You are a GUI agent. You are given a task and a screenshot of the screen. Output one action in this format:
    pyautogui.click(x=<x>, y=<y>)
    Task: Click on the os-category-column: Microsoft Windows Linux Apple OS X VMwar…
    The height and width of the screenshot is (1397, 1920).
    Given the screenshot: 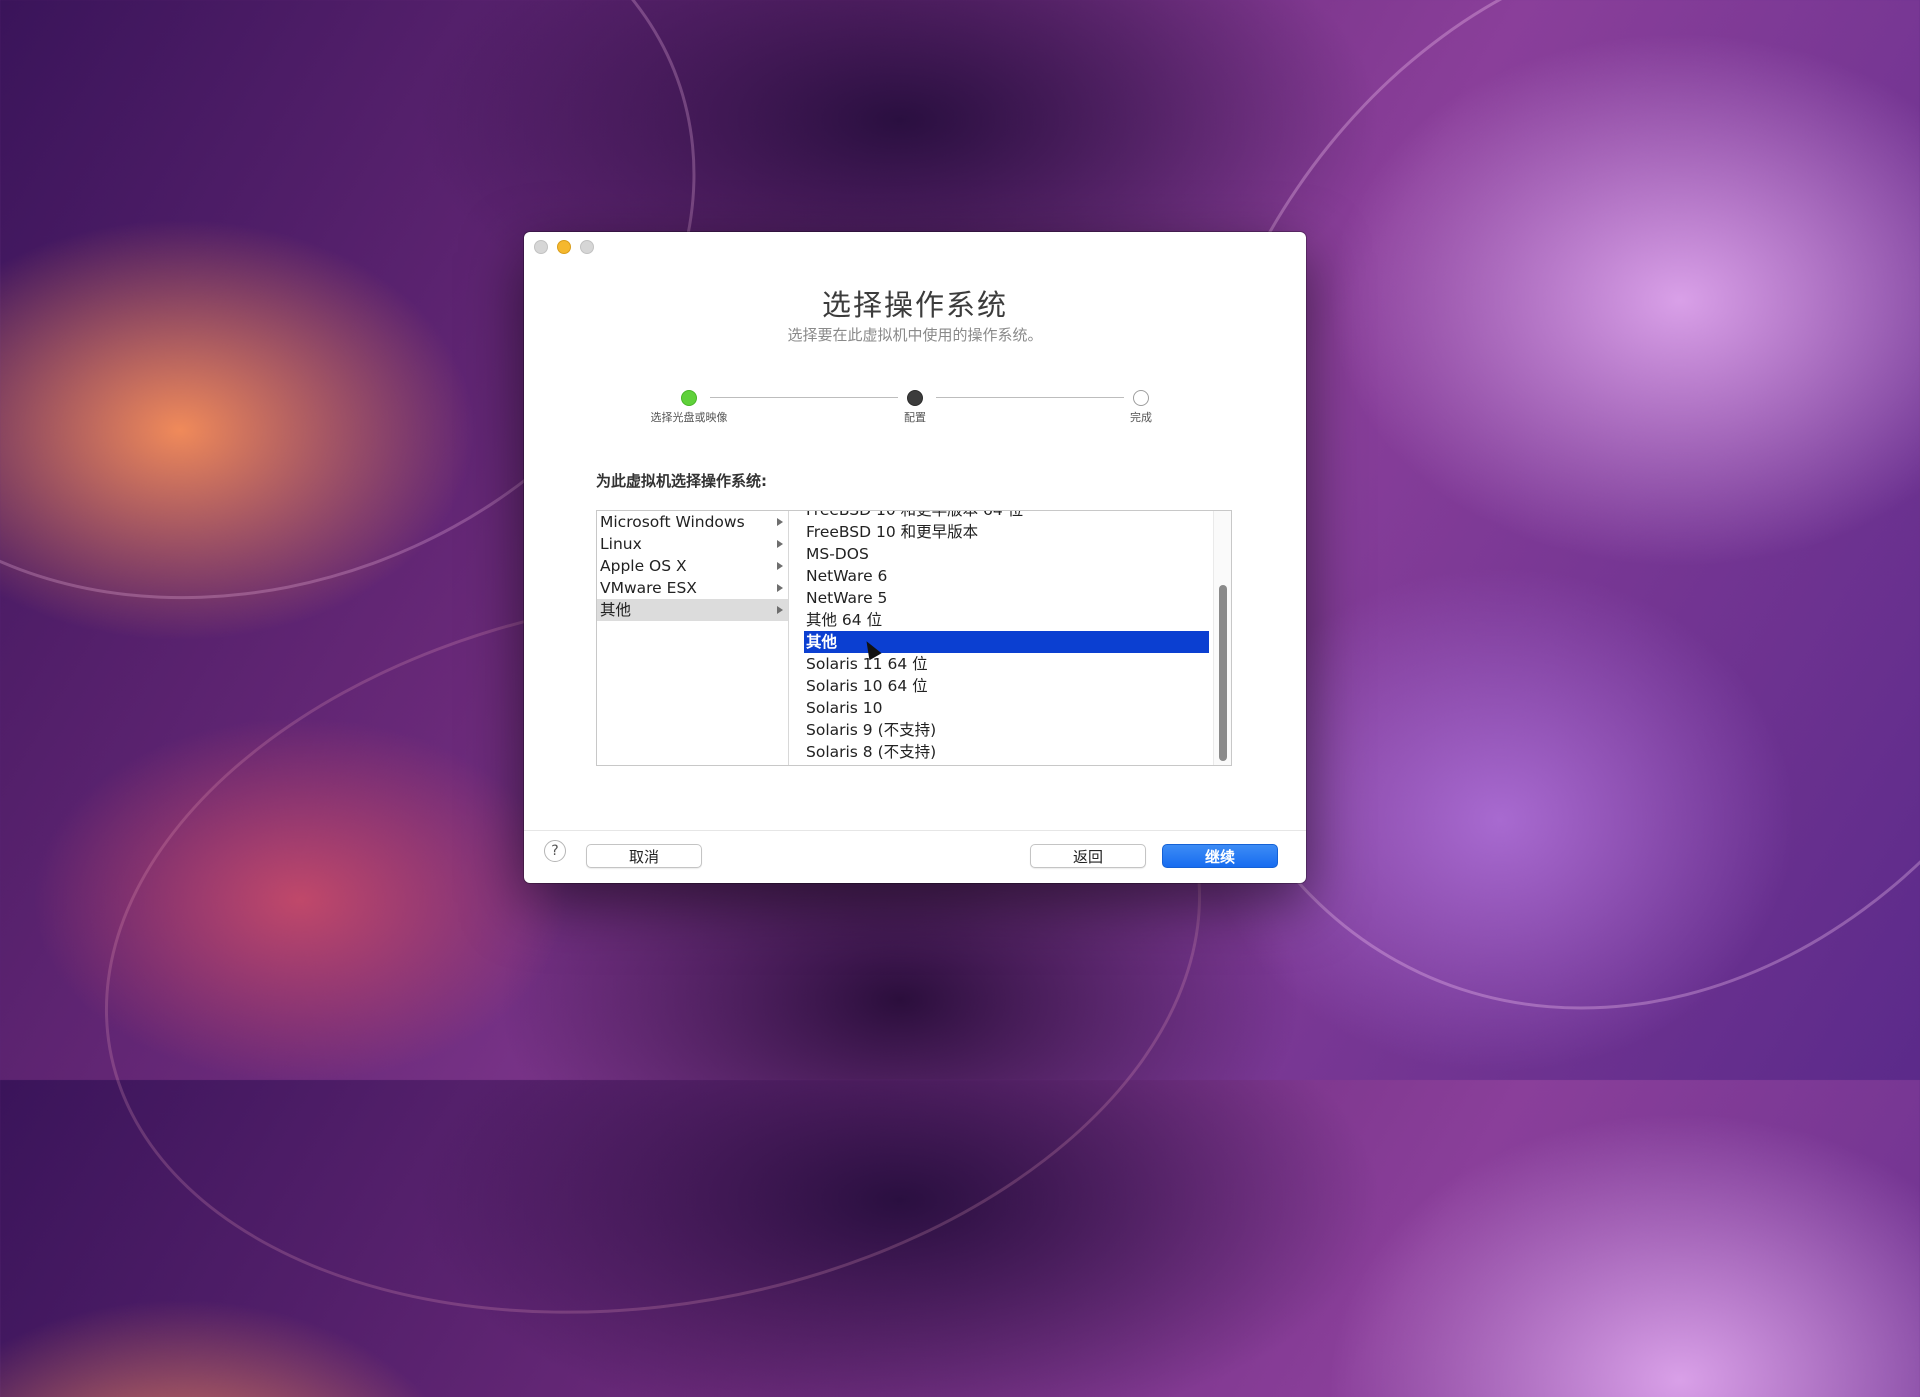 What is the action you would take?
    pyautogui.click(x=693, y=638)
    